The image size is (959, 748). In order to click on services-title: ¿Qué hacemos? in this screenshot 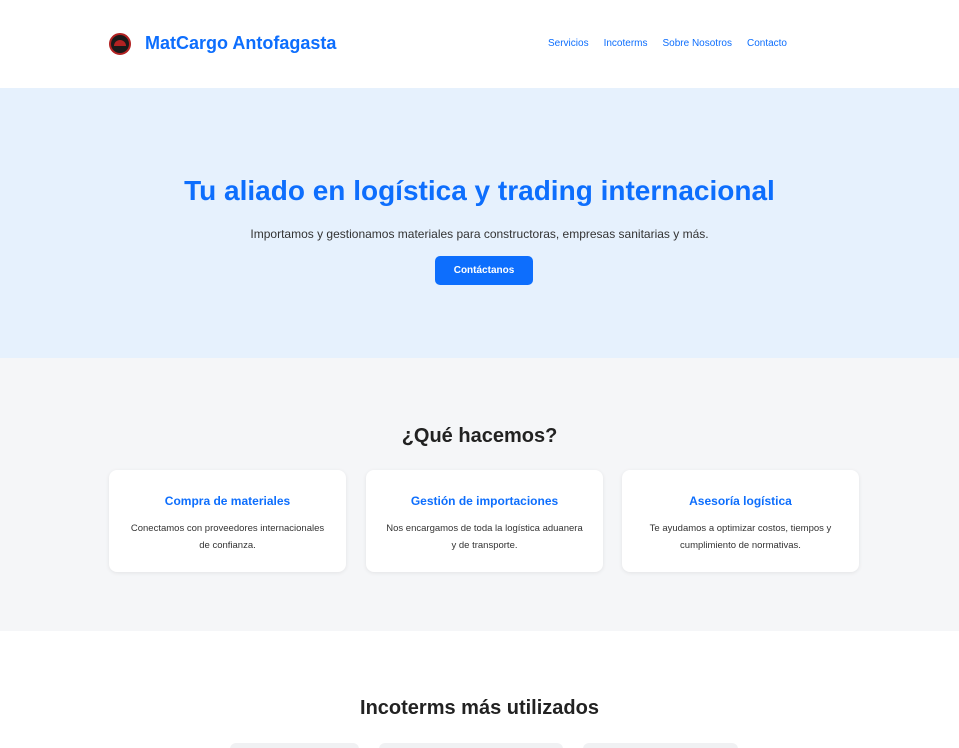, I will do `click(479, 436)`.